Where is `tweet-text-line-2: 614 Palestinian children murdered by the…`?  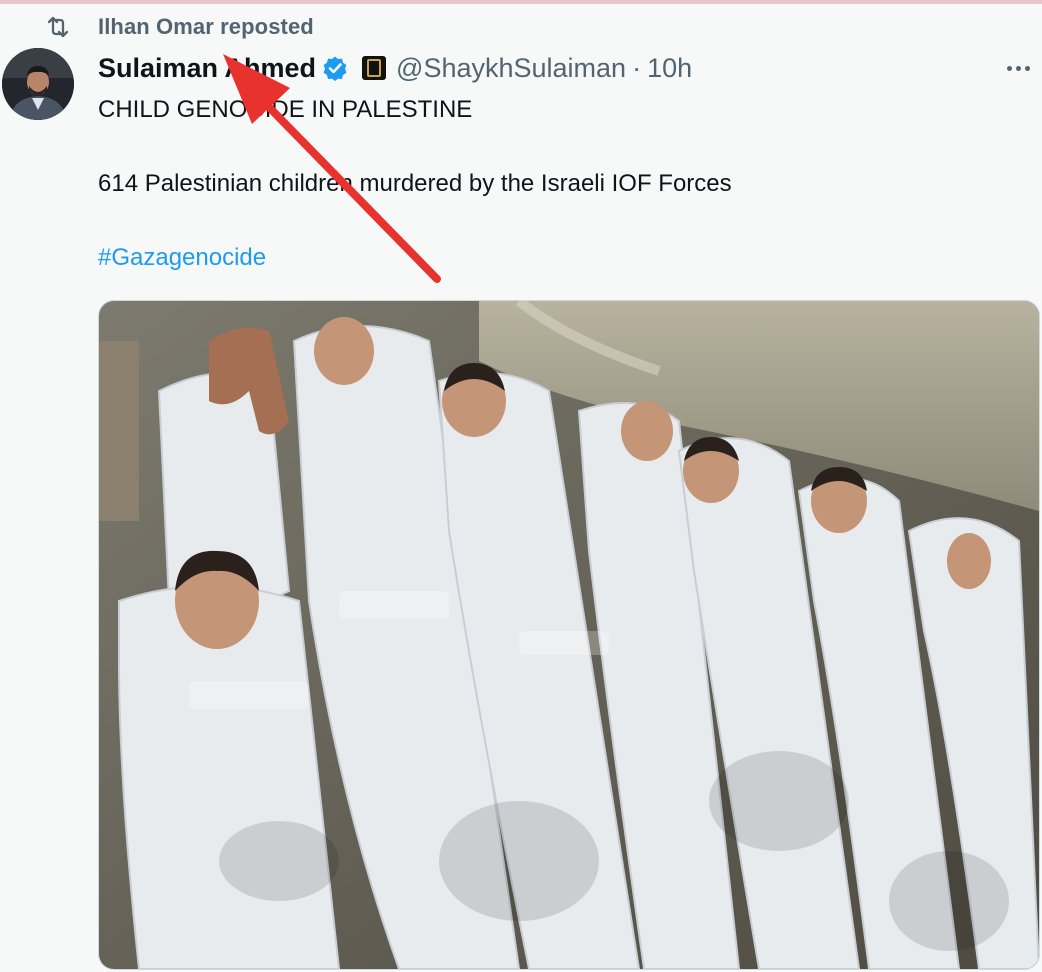
tweet-text-line-2: 614 Palestinian children murdered by the… is located at coordinates (415, 183).